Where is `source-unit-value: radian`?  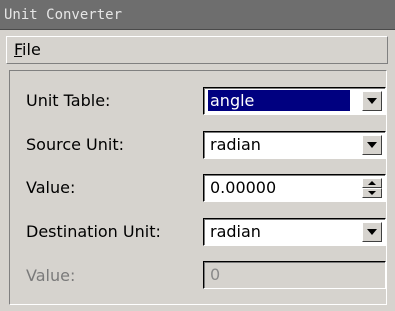 source-unit-value: radian is located at coordinates (235, 144).